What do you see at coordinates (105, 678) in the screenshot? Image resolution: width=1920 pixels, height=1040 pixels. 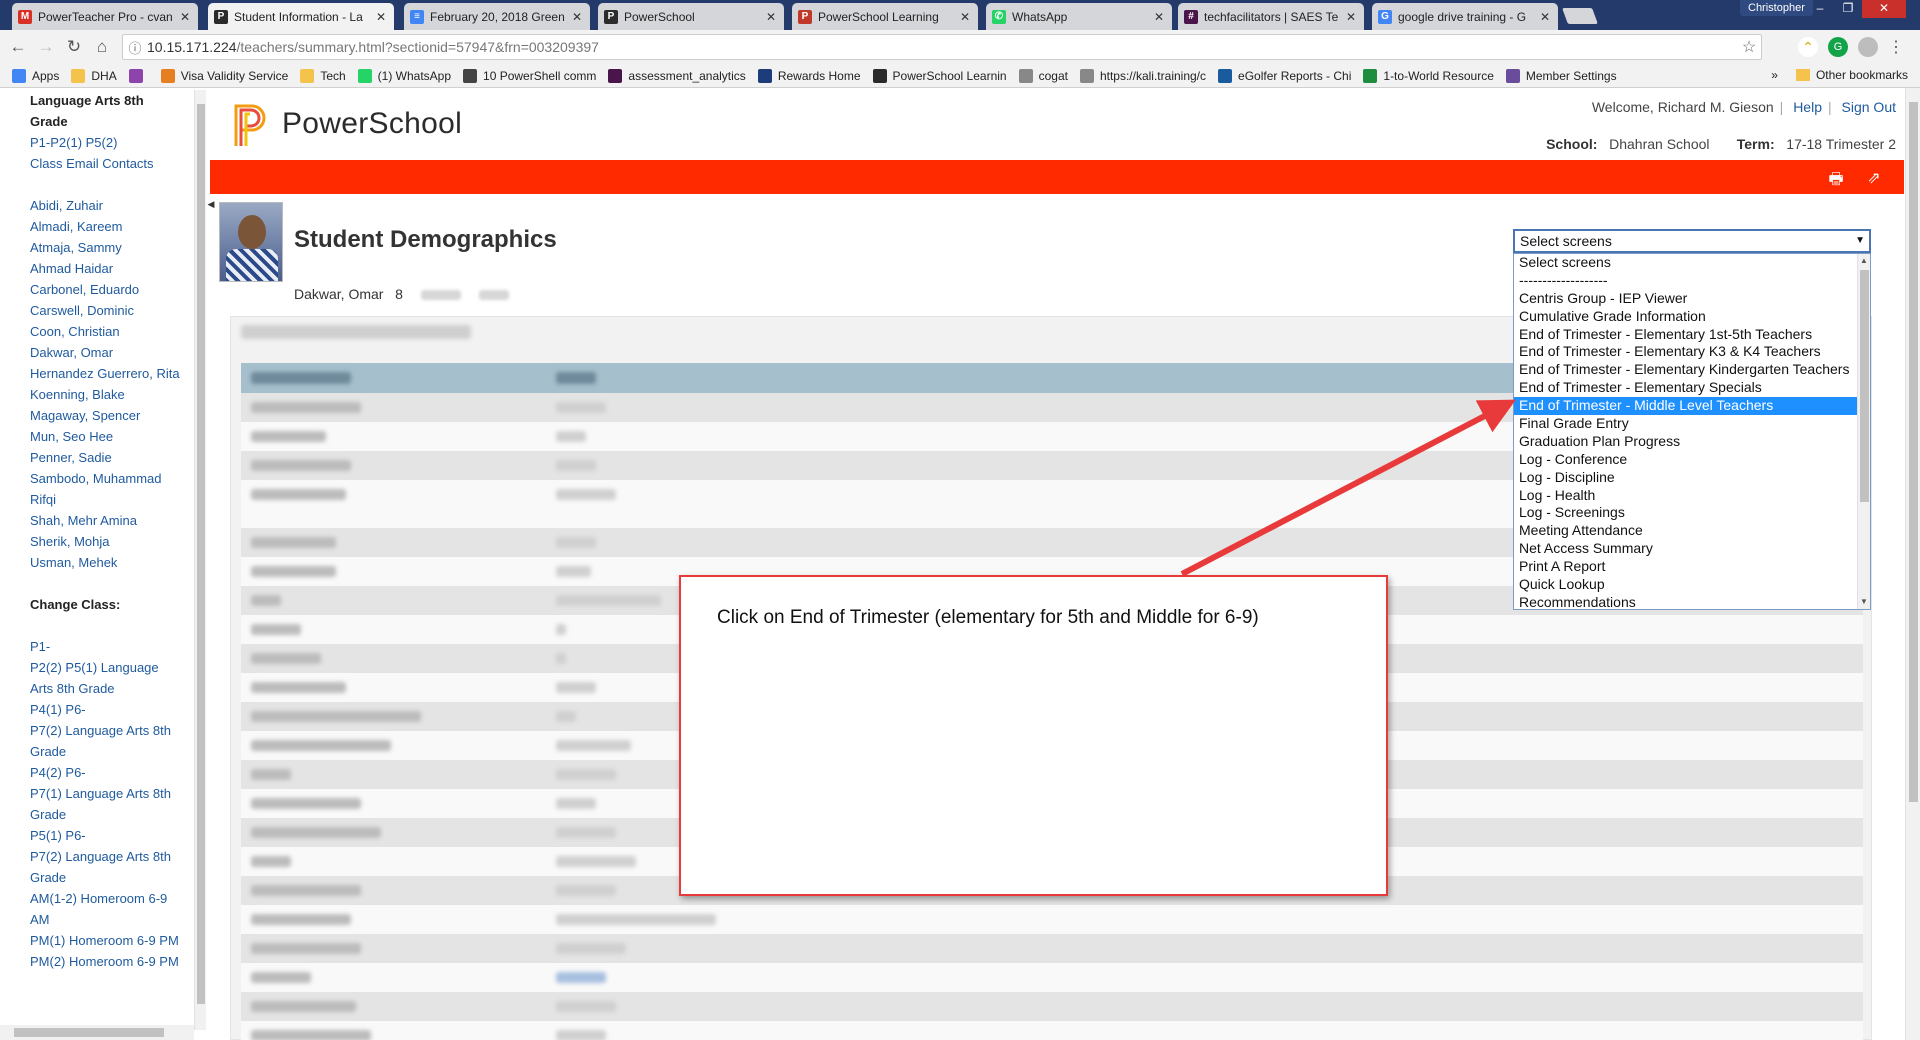 I see `change-class-link: P2(2) P5(1) Language Arts 8th Grade` at bounding box center [105, 678].